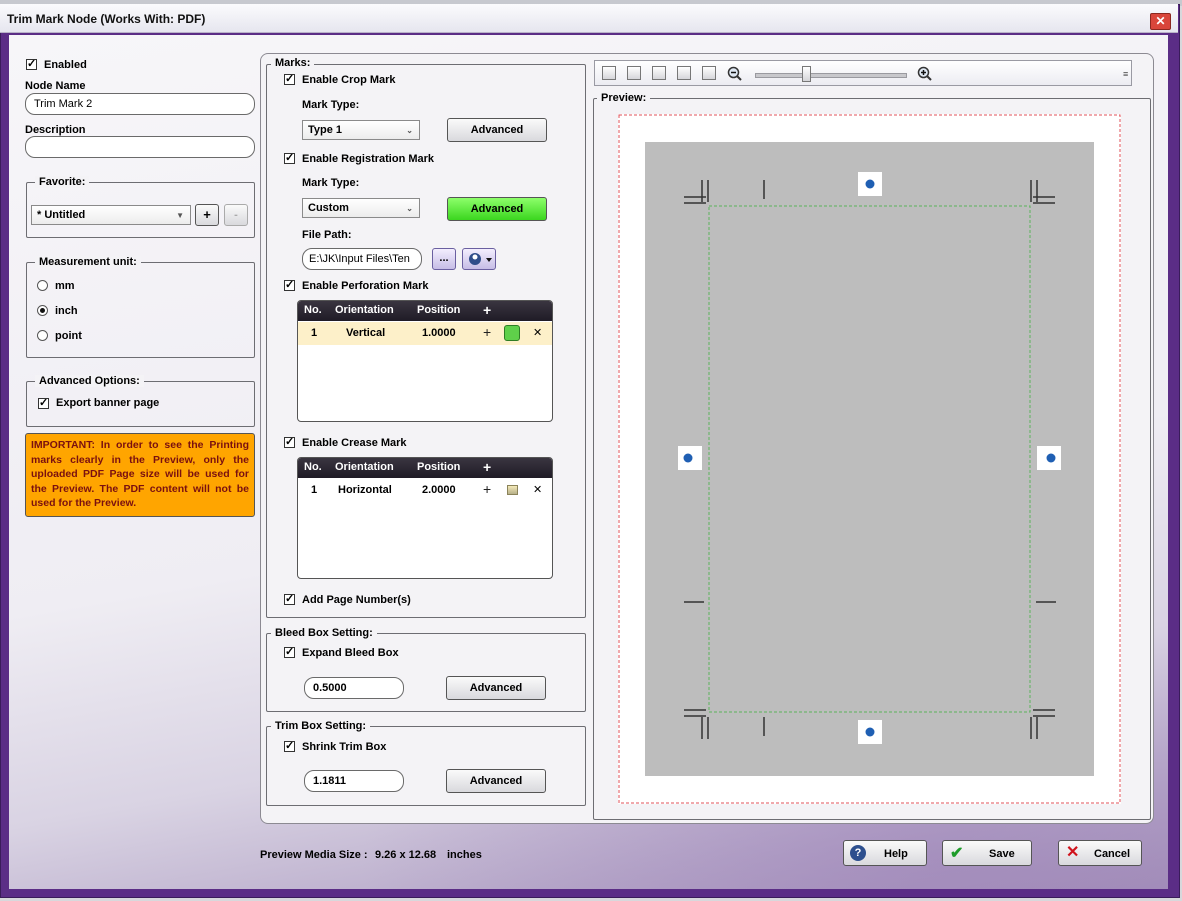 The image size is (1182, 901). What do you see at coordinates (735, 74) in the screenshot?
I see `zoom-out-icon` at bounding box center [735, 74].